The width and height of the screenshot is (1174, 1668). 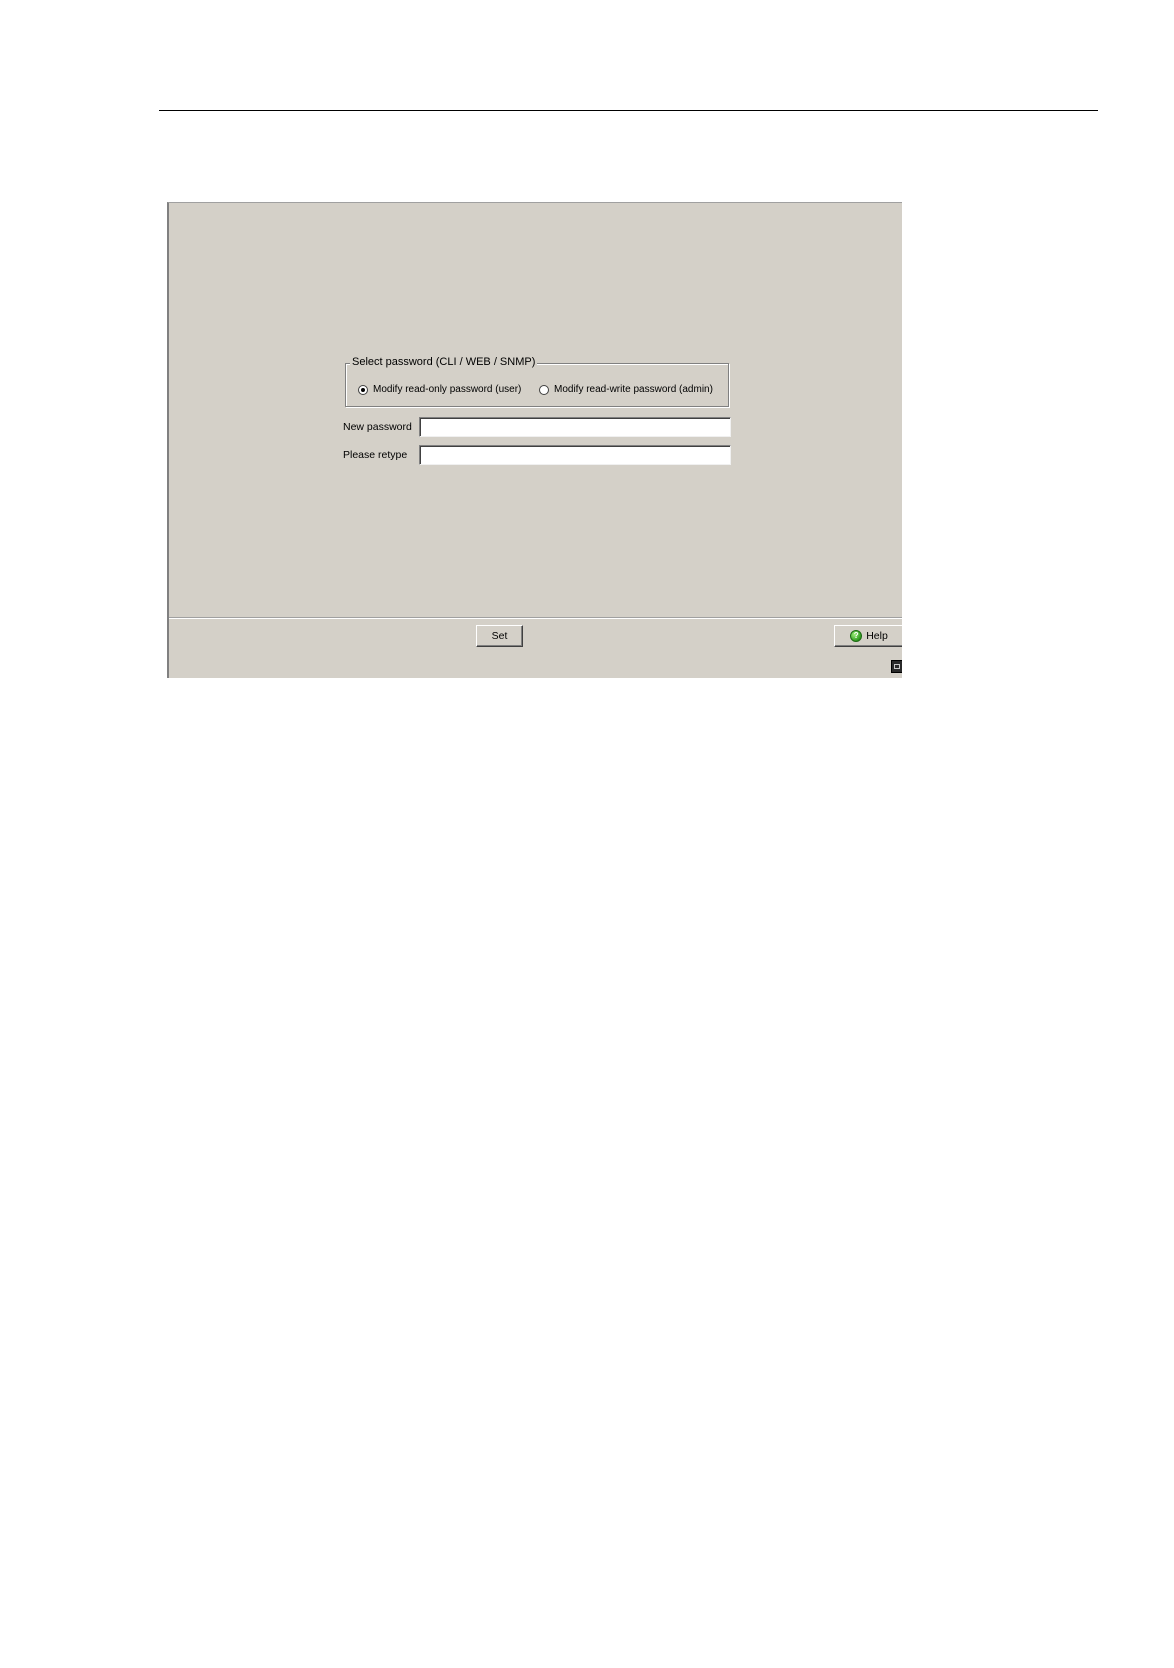 I want to click on group-title: Select password (CLI / WEB / SNMP), so click(x=444, y=362).